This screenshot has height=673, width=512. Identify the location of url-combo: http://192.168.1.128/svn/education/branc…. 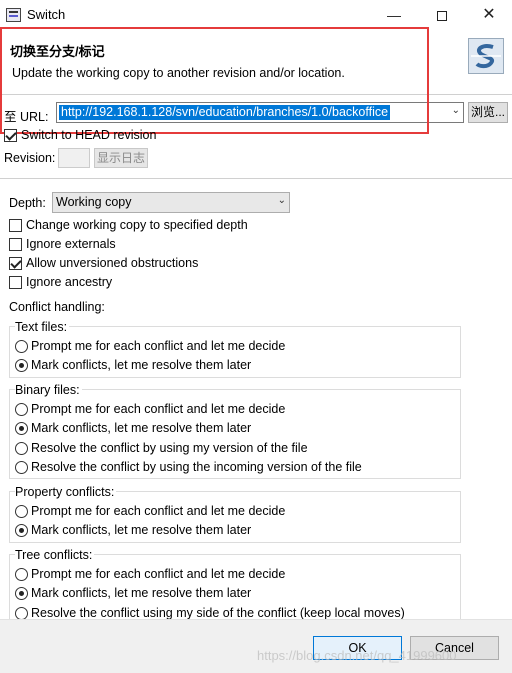
(260, 112).